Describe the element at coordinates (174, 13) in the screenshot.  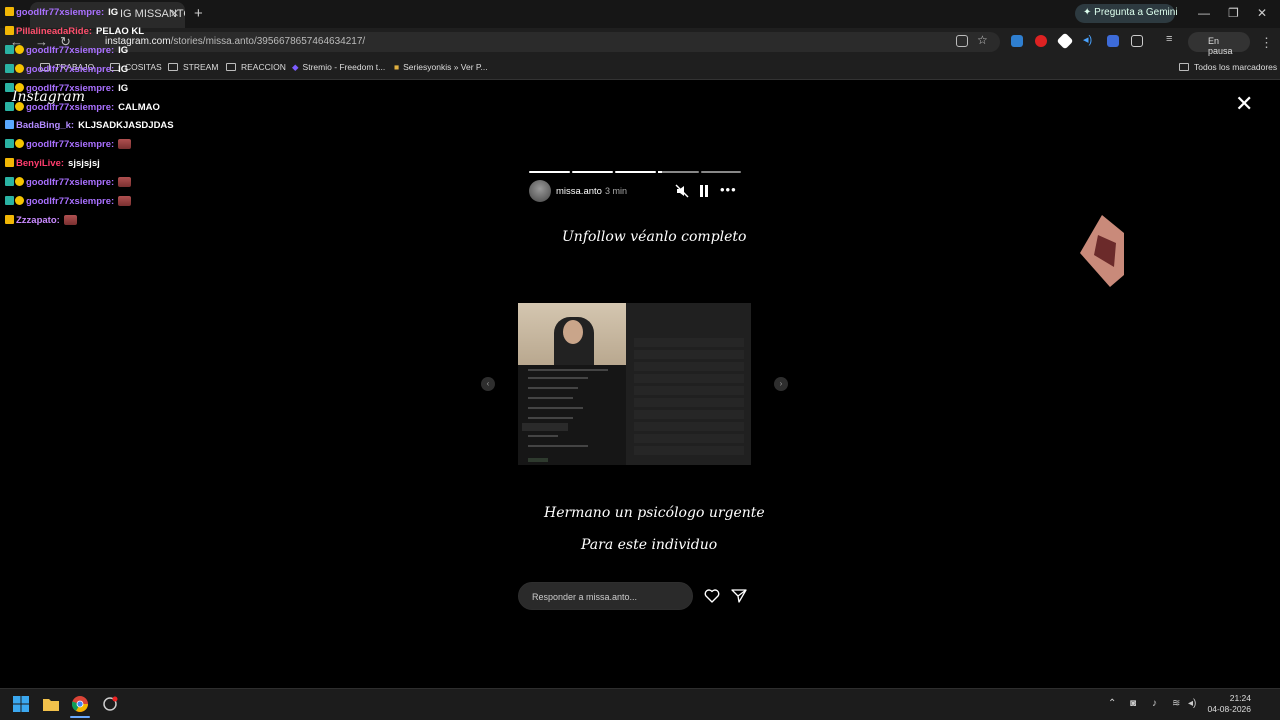
I see `tab-close-icon: ✕` at that location.